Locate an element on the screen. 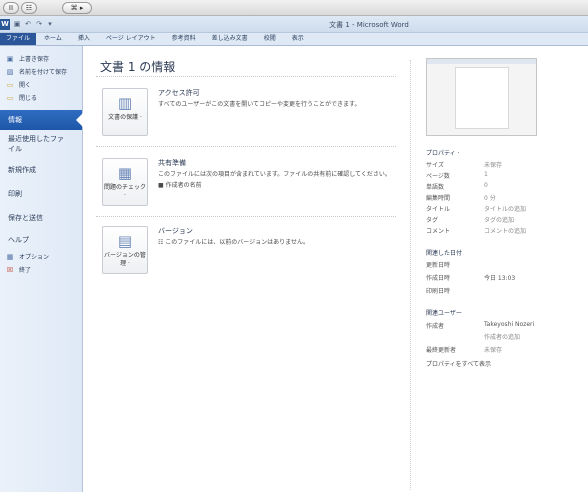 This screenshot has width=588, height=492. manage-versions-label: バージョンの管理 · is located at coordinates (125, 259).